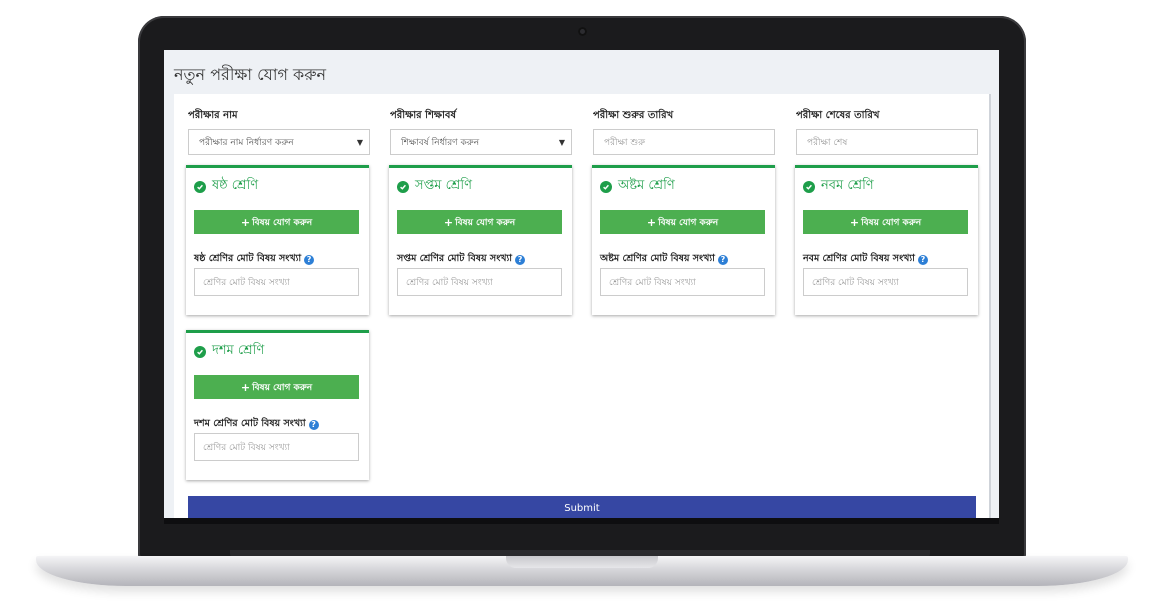 This screenshot has width=1166, height=610. I want to click on subject-count-label-text: অষ্টম শ্রেণির মোট বিষয় সংখ্যা, so click(657, 258).